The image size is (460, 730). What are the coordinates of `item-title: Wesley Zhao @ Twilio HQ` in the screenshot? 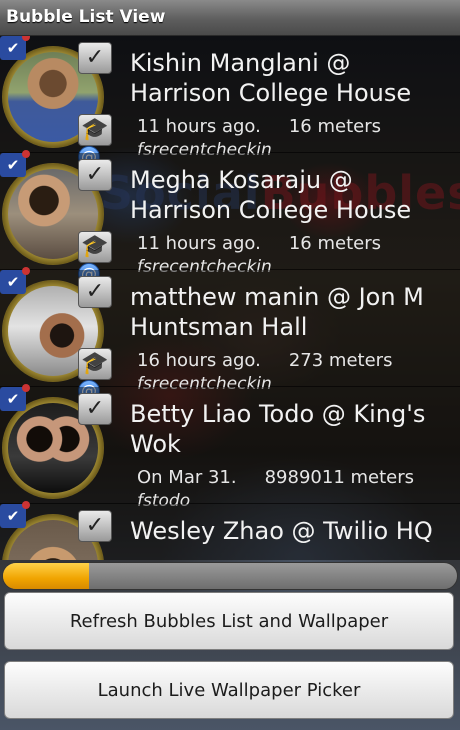 It's located at (281, 531).